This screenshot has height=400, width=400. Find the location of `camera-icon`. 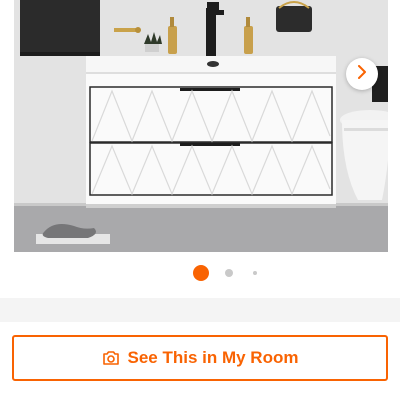

camera-icon is located at coordinates (111, 358).